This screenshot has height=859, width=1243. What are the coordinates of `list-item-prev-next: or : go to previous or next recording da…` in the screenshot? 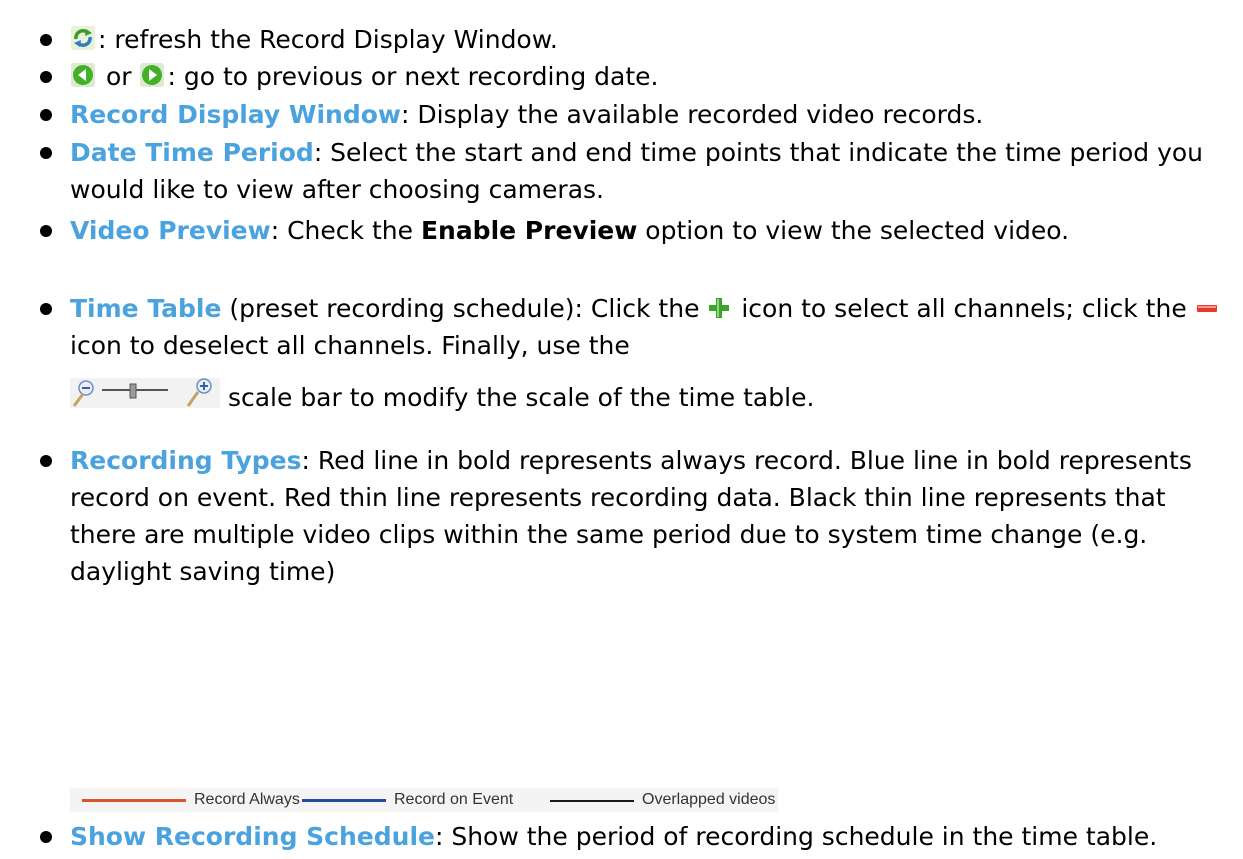 It's located at (635, 76).